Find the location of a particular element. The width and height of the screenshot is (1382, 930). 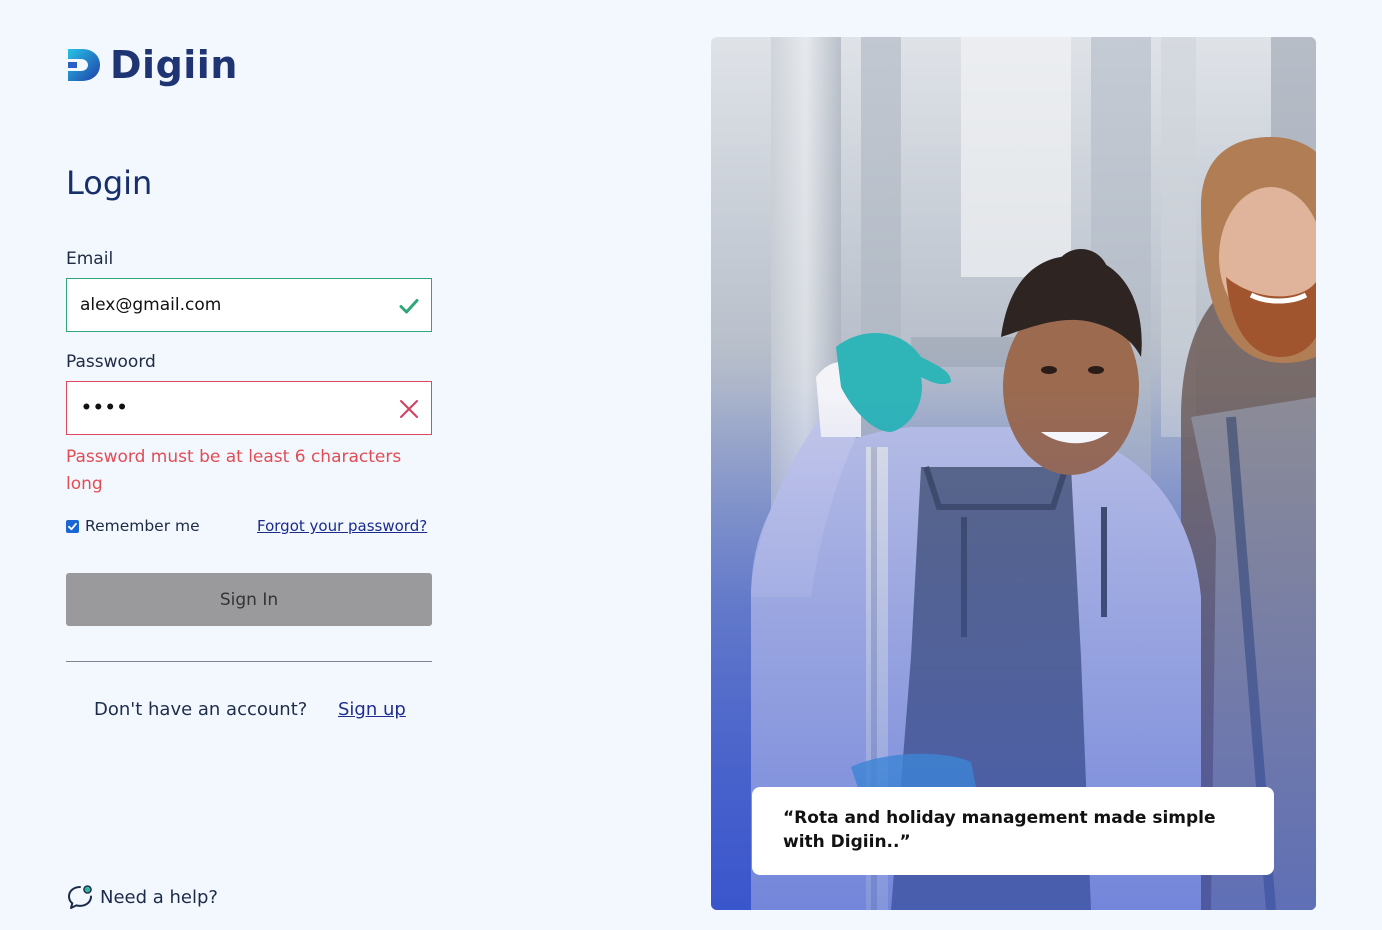

chat-bubble-icon is located at coordinates (80, 897).